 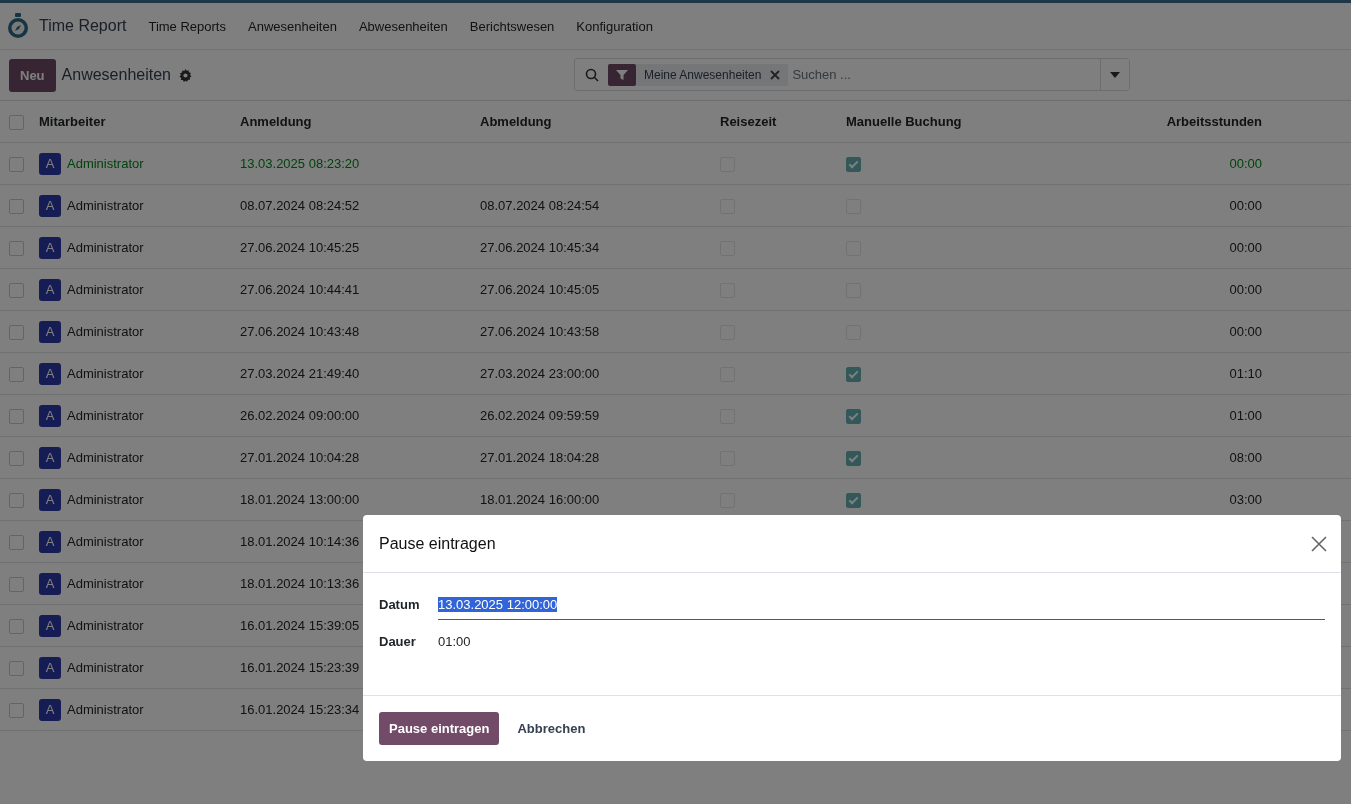 What do you see at coordinates (775, 74) in the screenshot?
I see `remove-icon` at bounding box center [775, 74].